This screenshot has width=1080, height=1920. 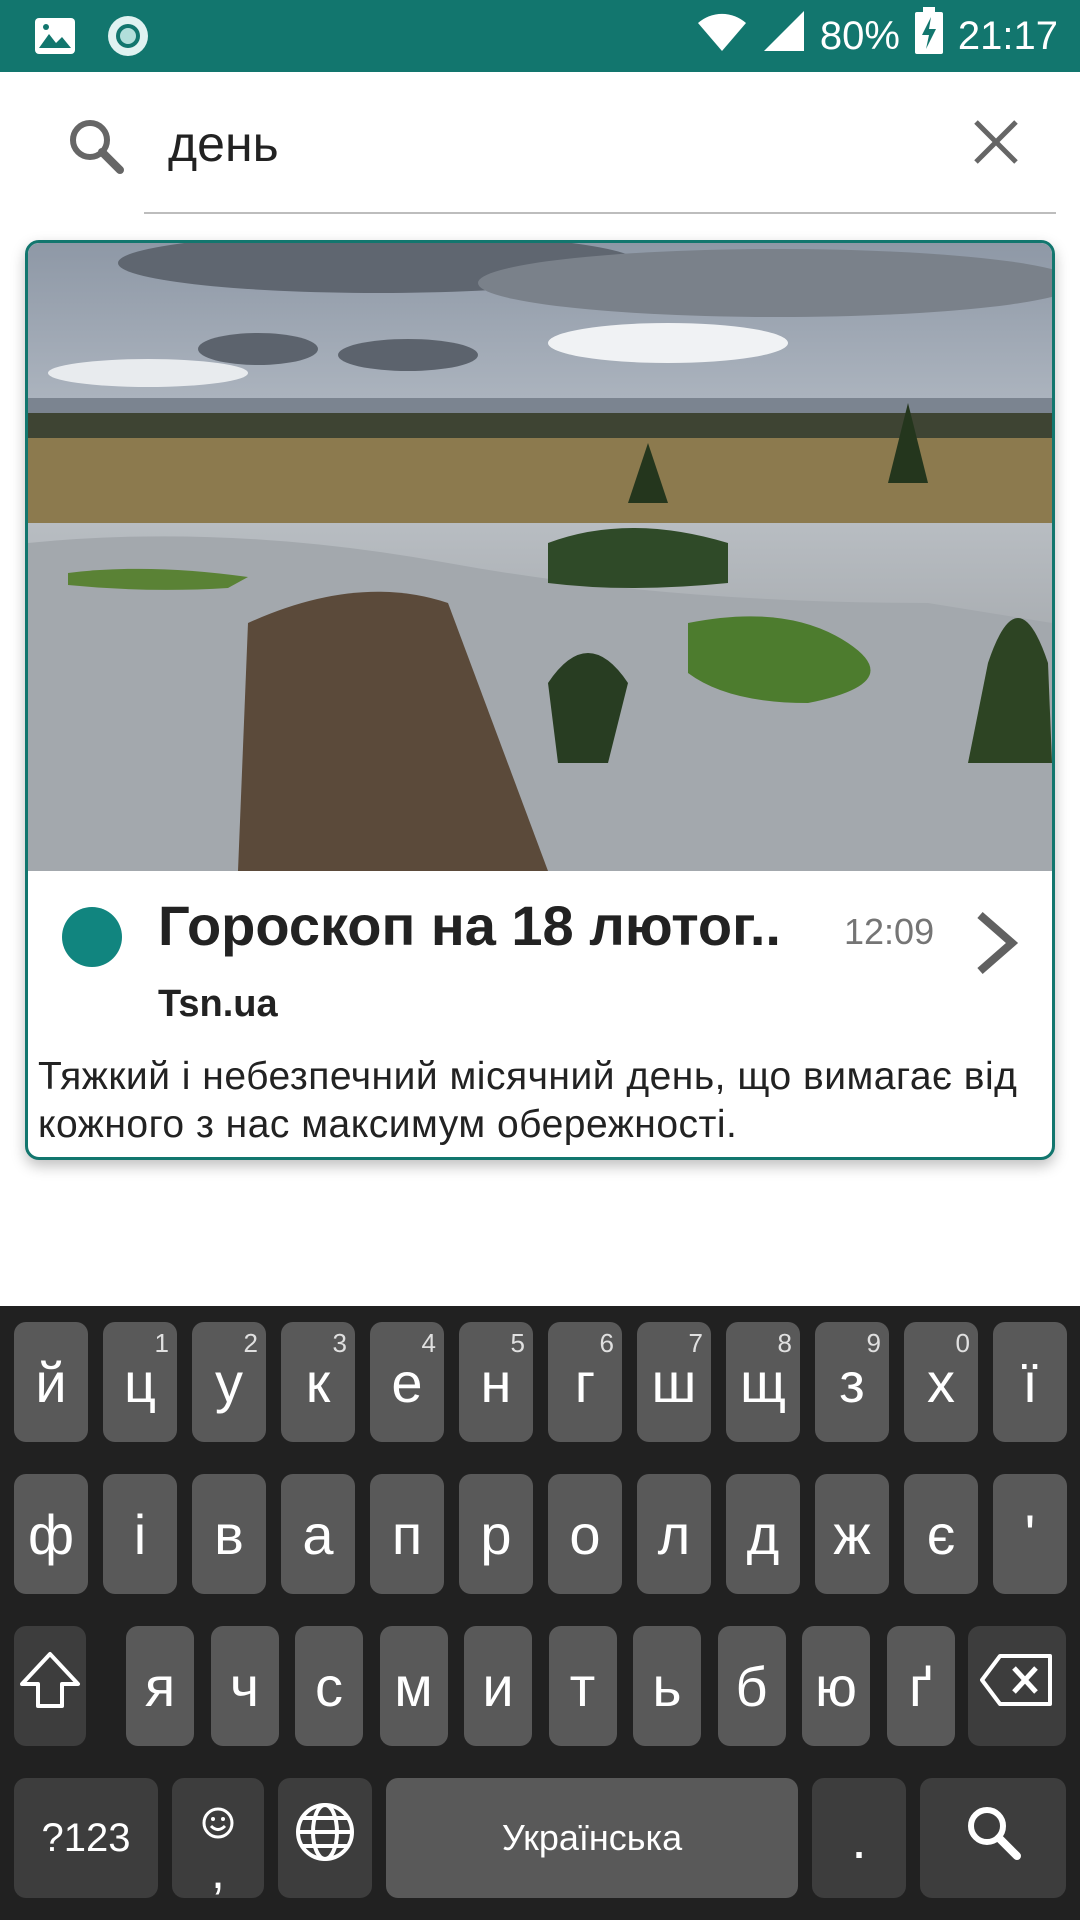 I want to click on wifi-icon, so click(x=722, y=36).